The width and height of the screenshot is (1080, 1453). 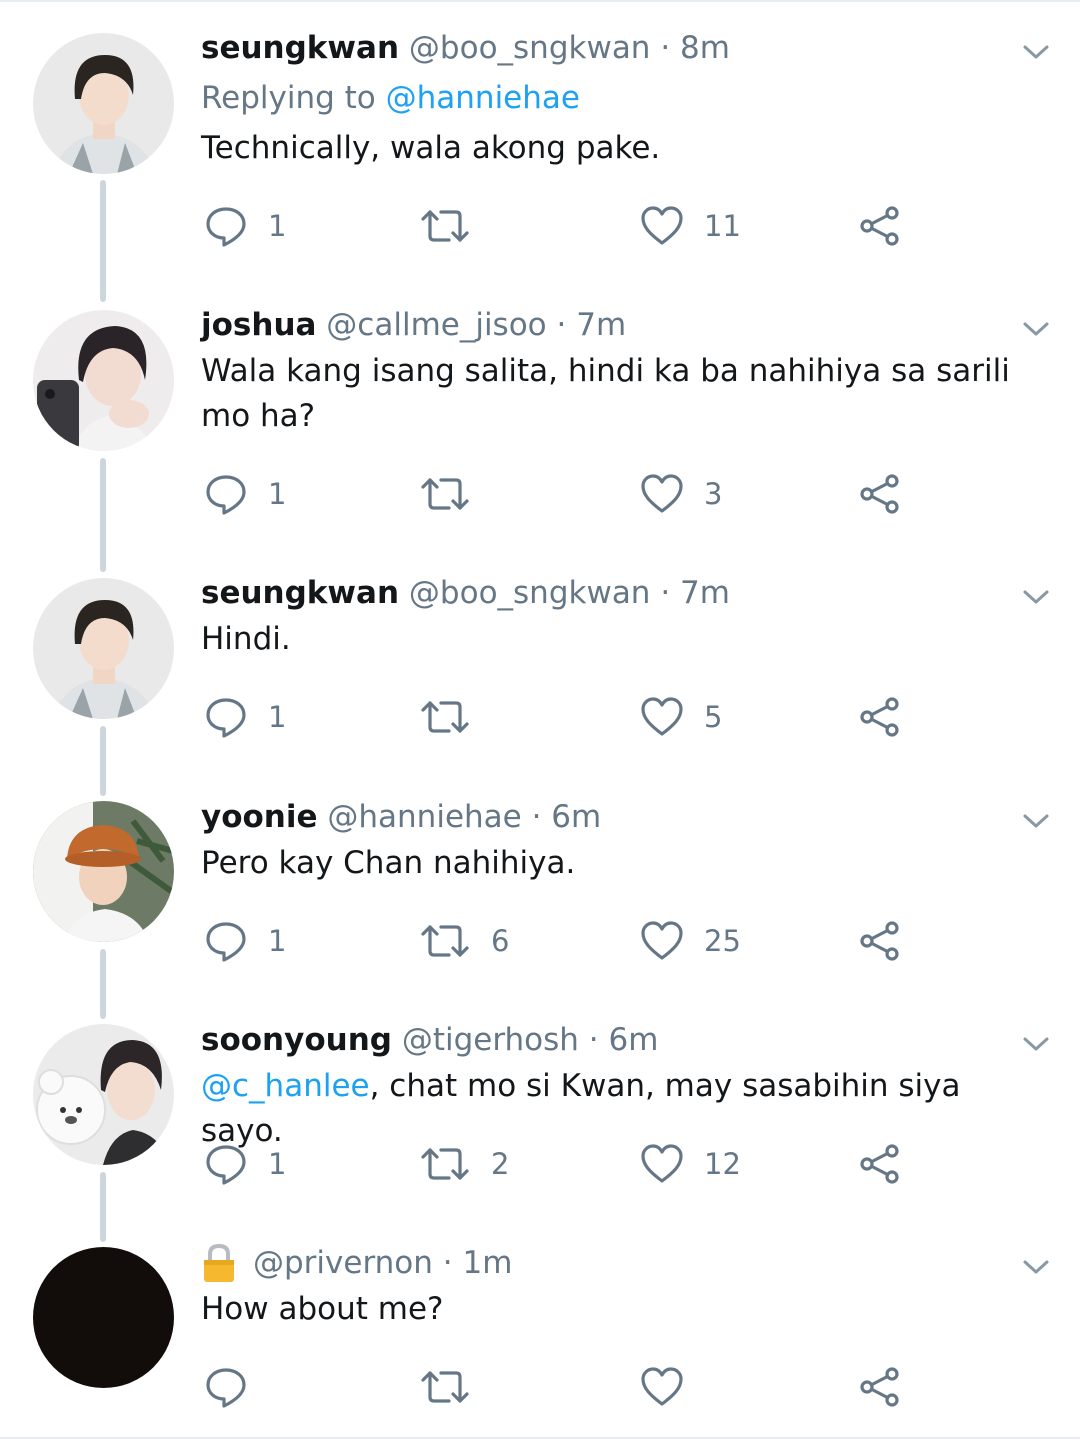 What do you see at coordinates (483, 98) in the screenshot?
I see `replying-handle: @hanniehae` at bounding box center [483, 98].